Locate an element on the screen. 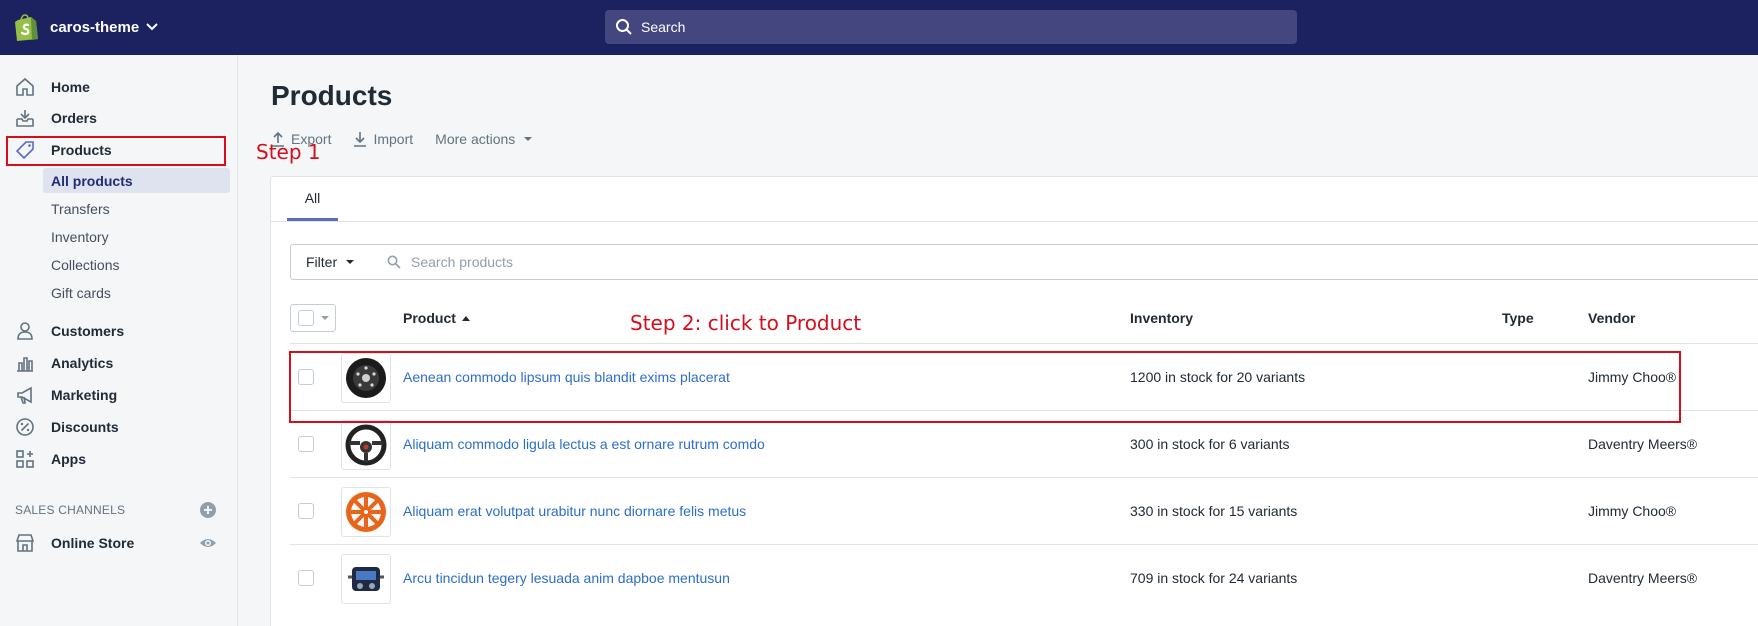 The image size is (1758, 626). step1-label: Step 1 is located at coordinates (288, 152).